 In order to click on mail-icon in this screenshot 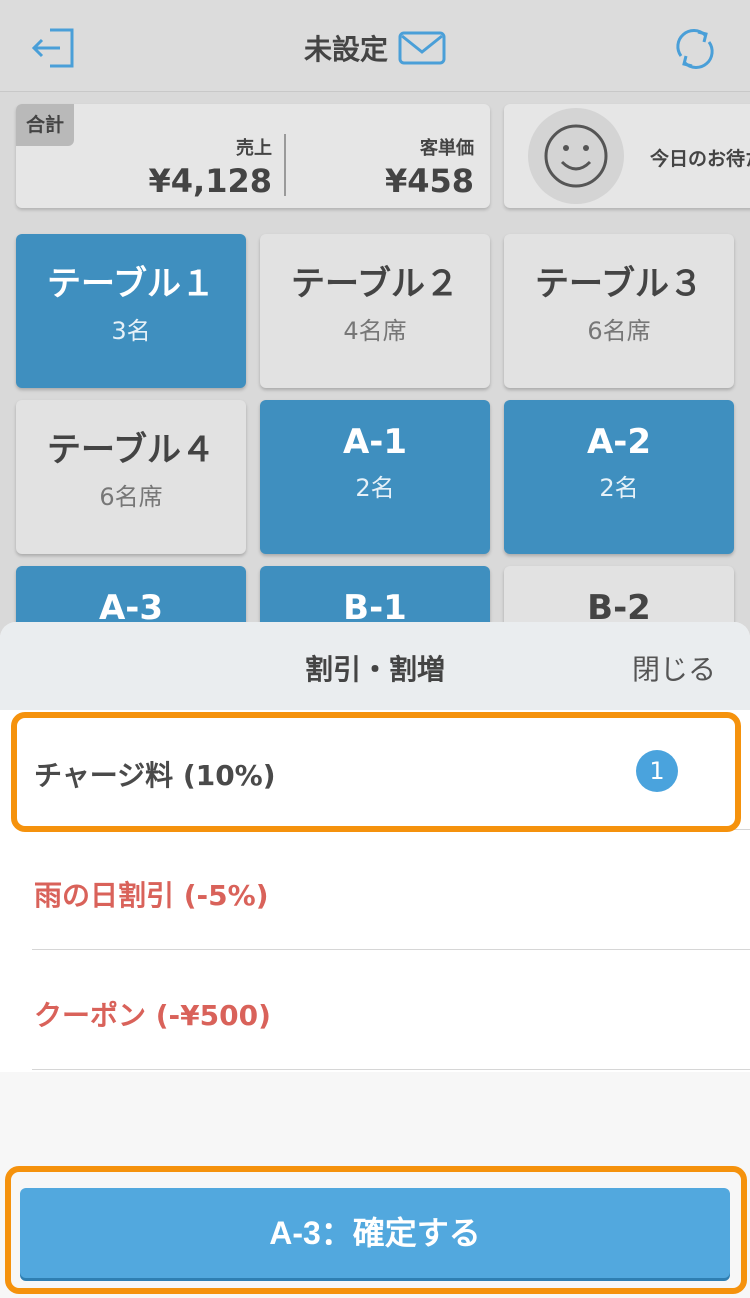, I will do `click(422, 48)`.